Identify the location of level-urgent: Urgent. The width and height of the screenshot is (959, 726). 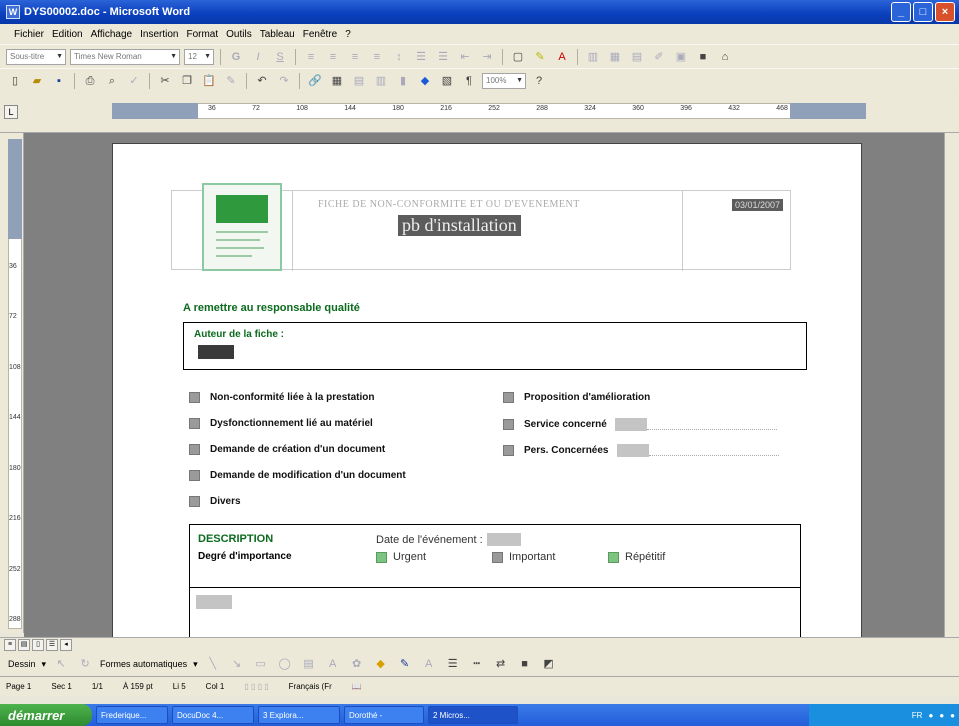
(401, 557).